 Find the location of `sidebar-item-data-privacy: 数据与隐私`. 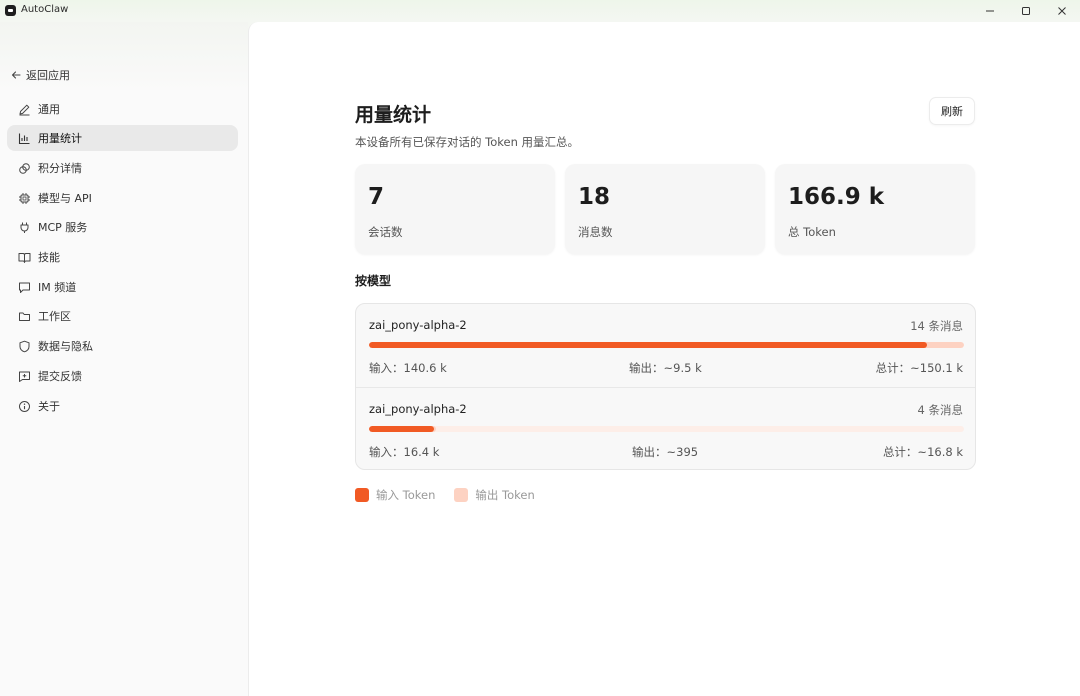

sidebar-item-data-privacy: 数据与隐私 is located at coordinates (122, 346).